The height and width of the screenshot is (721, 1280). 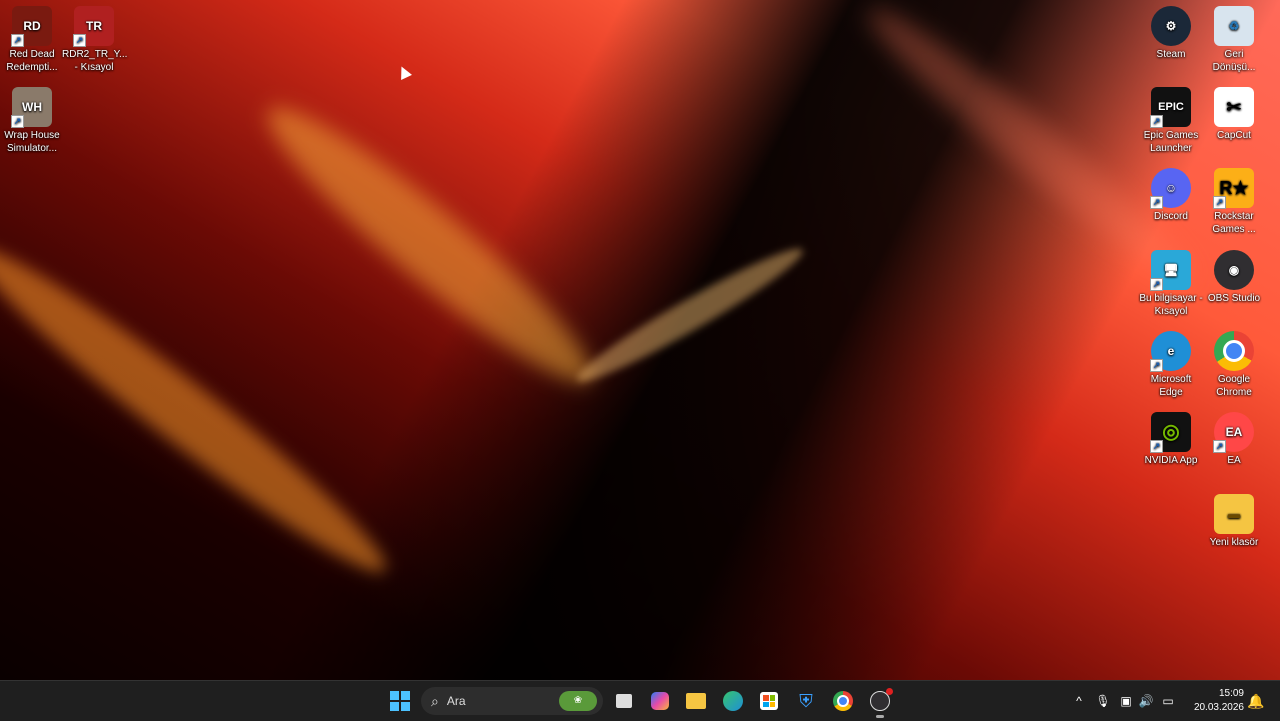 What do you see at coordinates (435, 700) in the screenshot?
I see `search-icon: ⌕` at bounding box center [435, 700].